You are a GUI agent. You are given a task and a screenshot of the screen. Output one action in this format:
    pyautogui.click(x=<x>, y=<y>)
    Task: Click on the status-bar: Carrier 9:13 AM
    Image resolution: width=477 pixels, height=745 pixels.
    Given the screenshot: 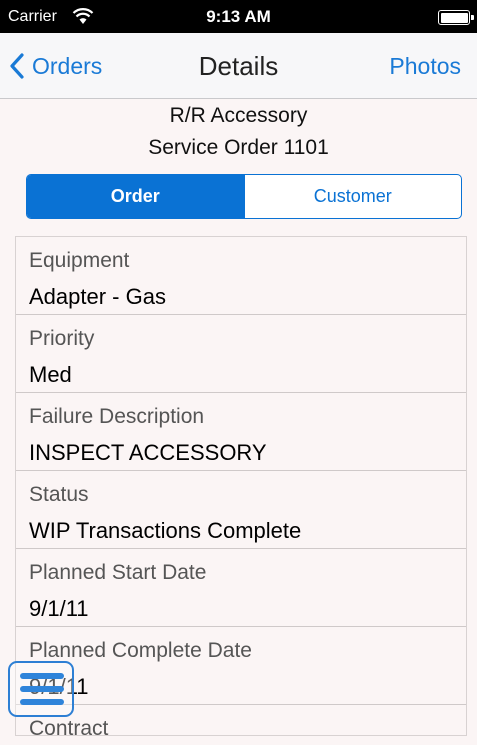 What is the action you would take?
    pyautogui.click(x=238, y=16)
    